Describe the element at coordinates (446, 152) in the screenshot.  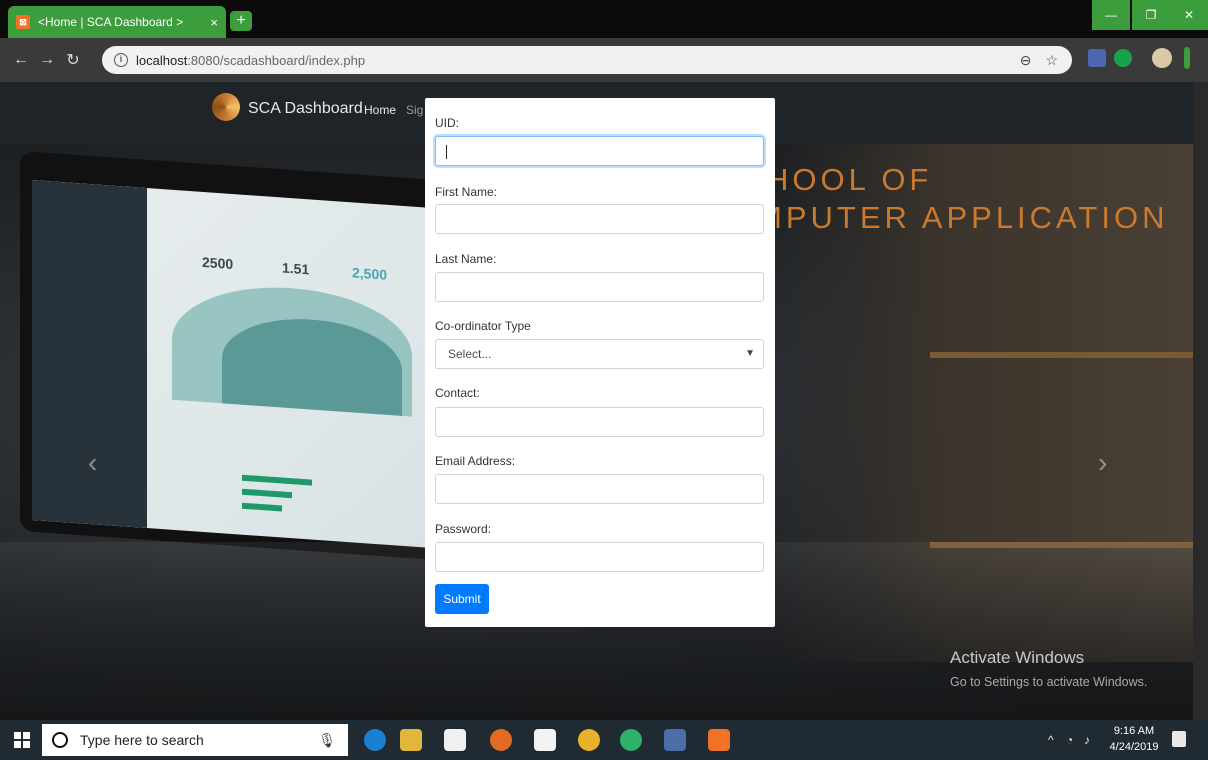
I see `text-caret` at that location.